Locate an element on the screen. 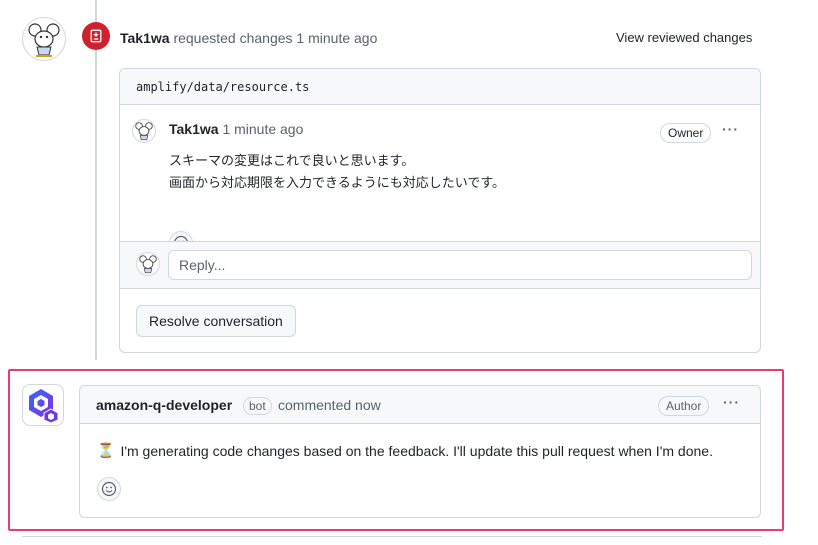 Image resolution: width=818 pixels, height=545 pixels. view-reviewed-changes-link: View reviewed changes is located at coordinates (684, 37).